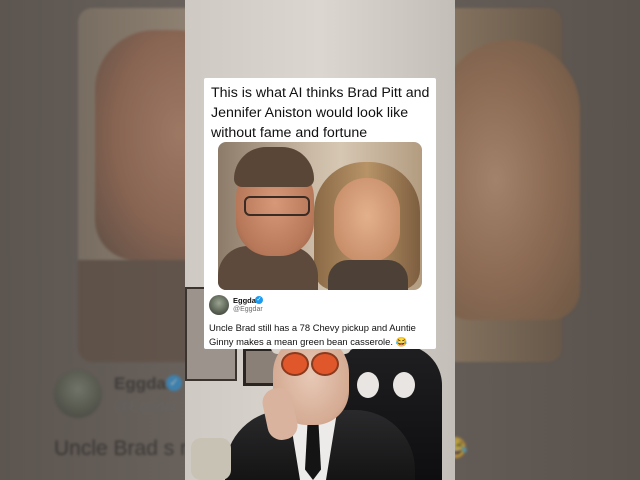 The image size is (640, 480). I want to click on blurred-avatar, so click(78, 394).